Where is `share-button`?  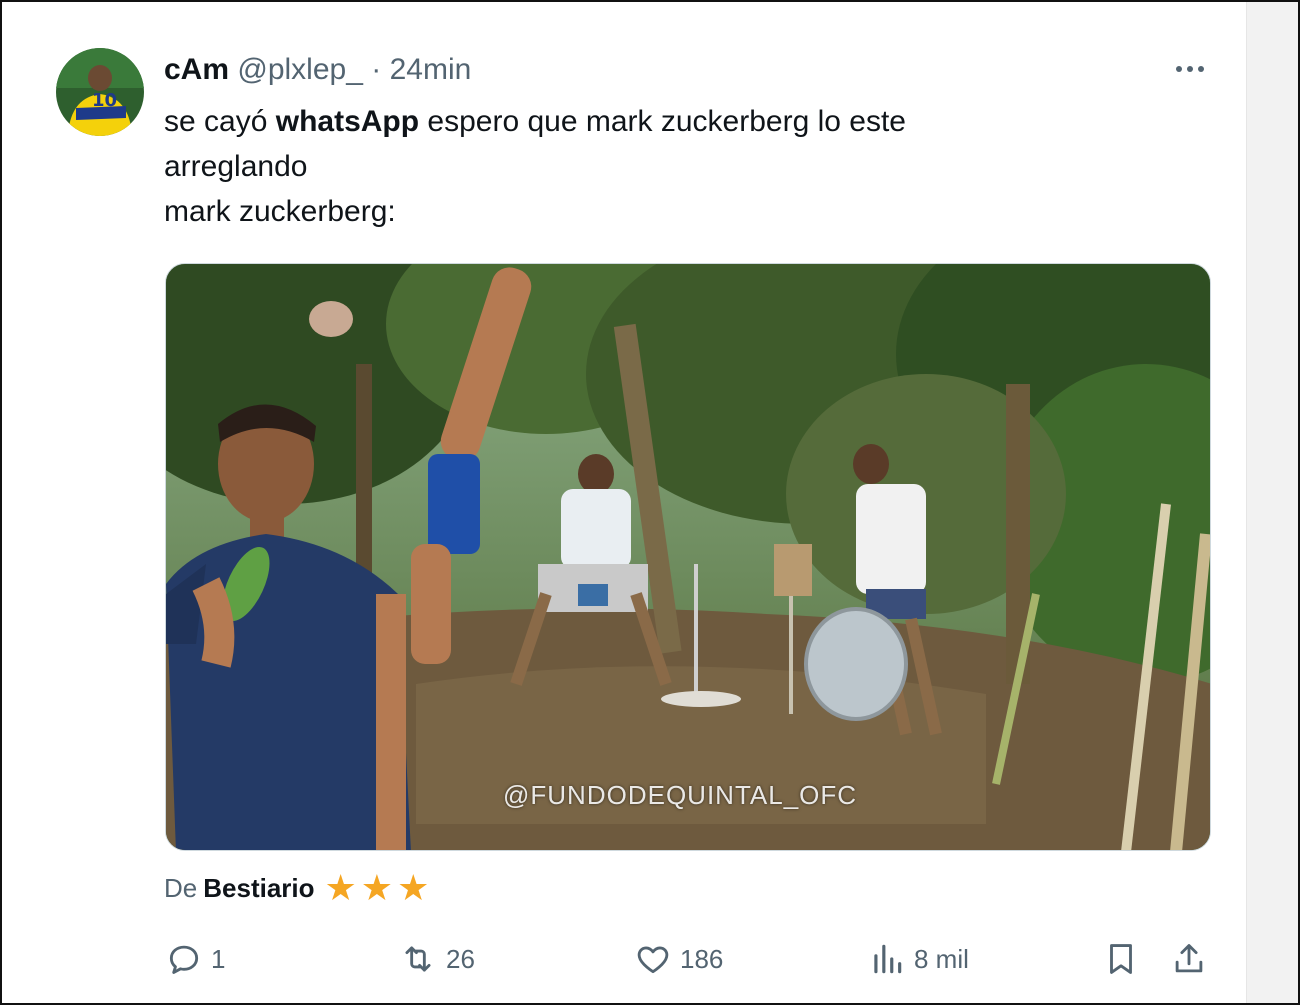 share-button is located at coordinates (1189, 959).